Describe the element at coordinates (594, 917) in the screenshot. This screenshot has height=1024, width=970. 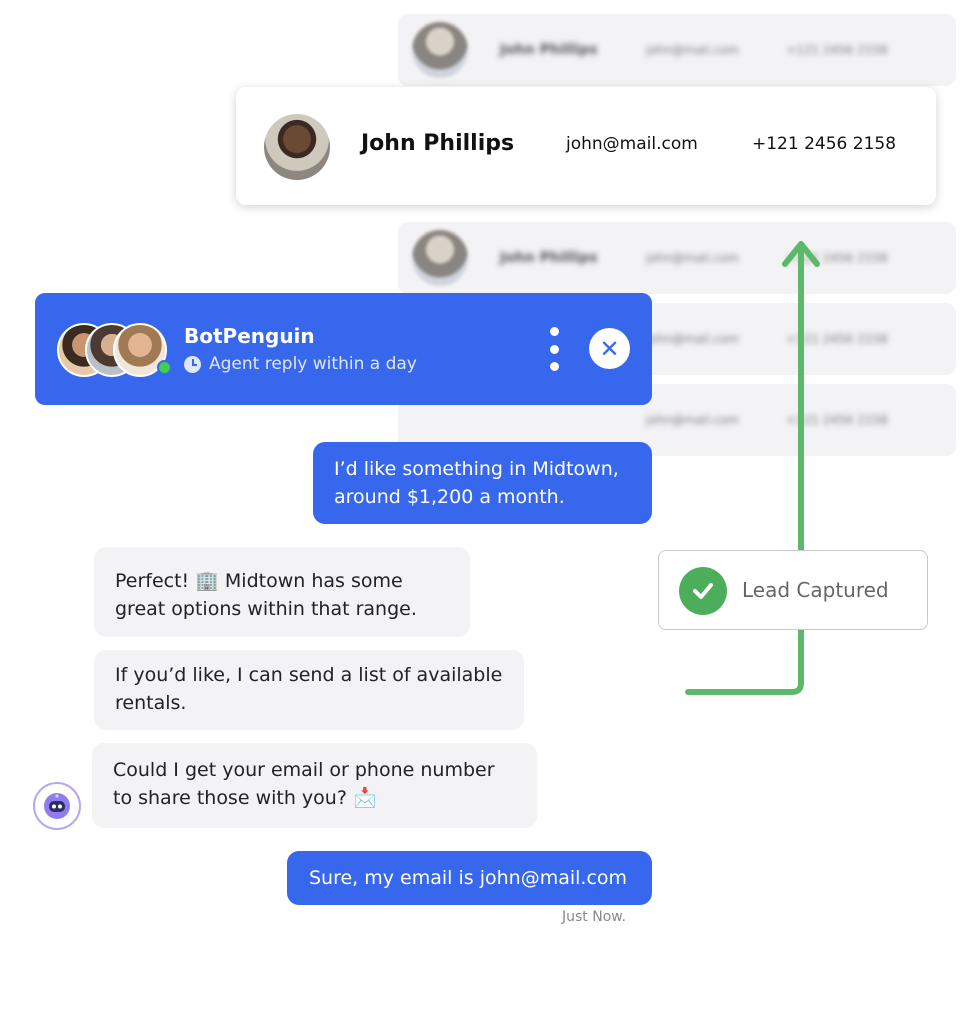
I see `message-timestamp: Just Now.` at that location.